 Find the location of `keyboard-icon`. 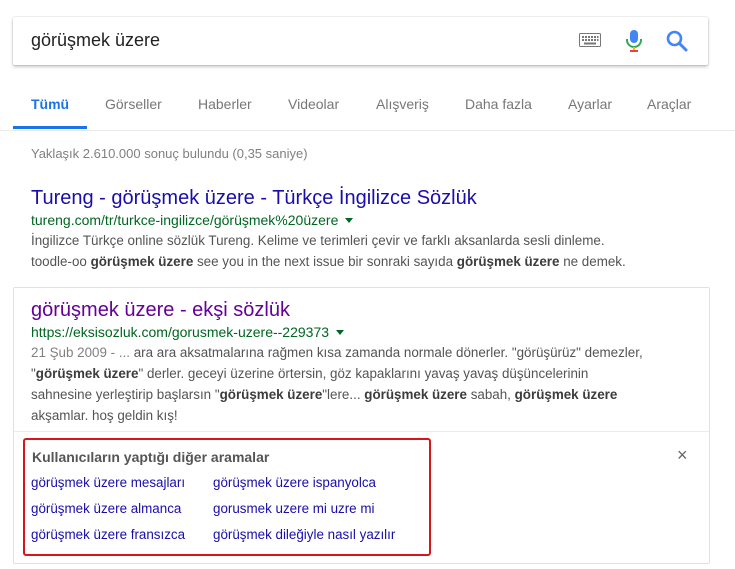

keyboard-icon is located at coordinates (590, 42).